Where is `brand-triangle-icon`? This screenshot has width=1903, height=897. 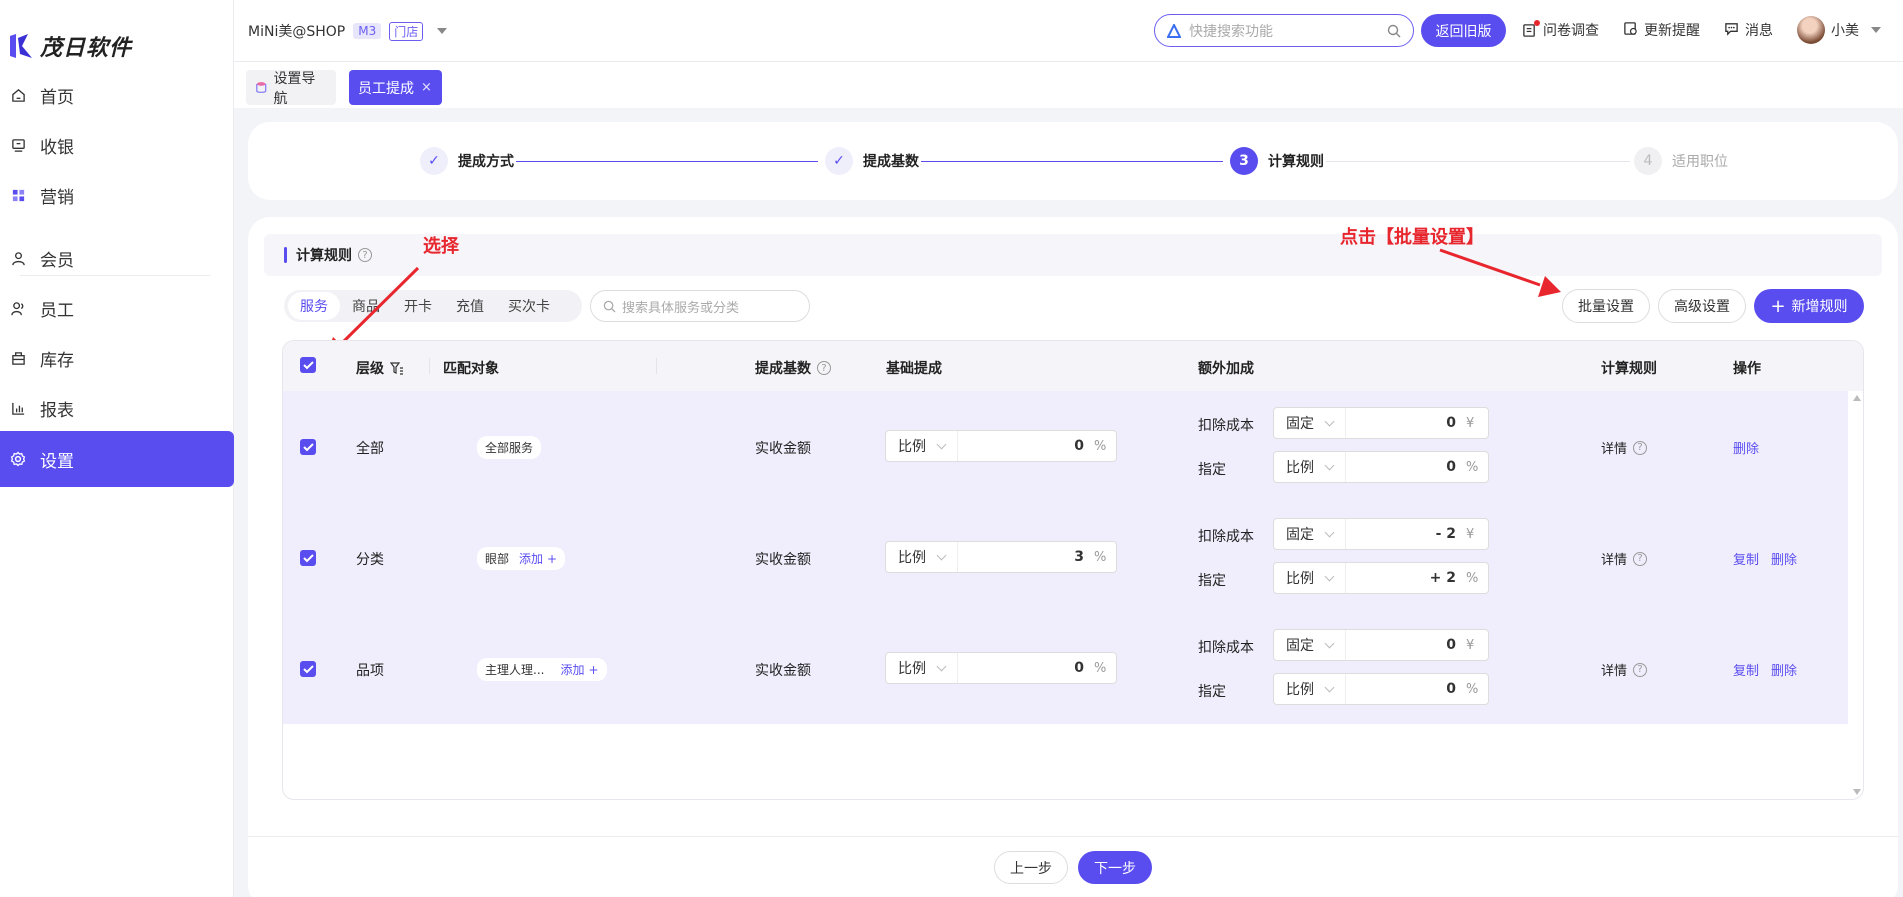
brand-triangle-icon is located at coordinates (1174, 30).